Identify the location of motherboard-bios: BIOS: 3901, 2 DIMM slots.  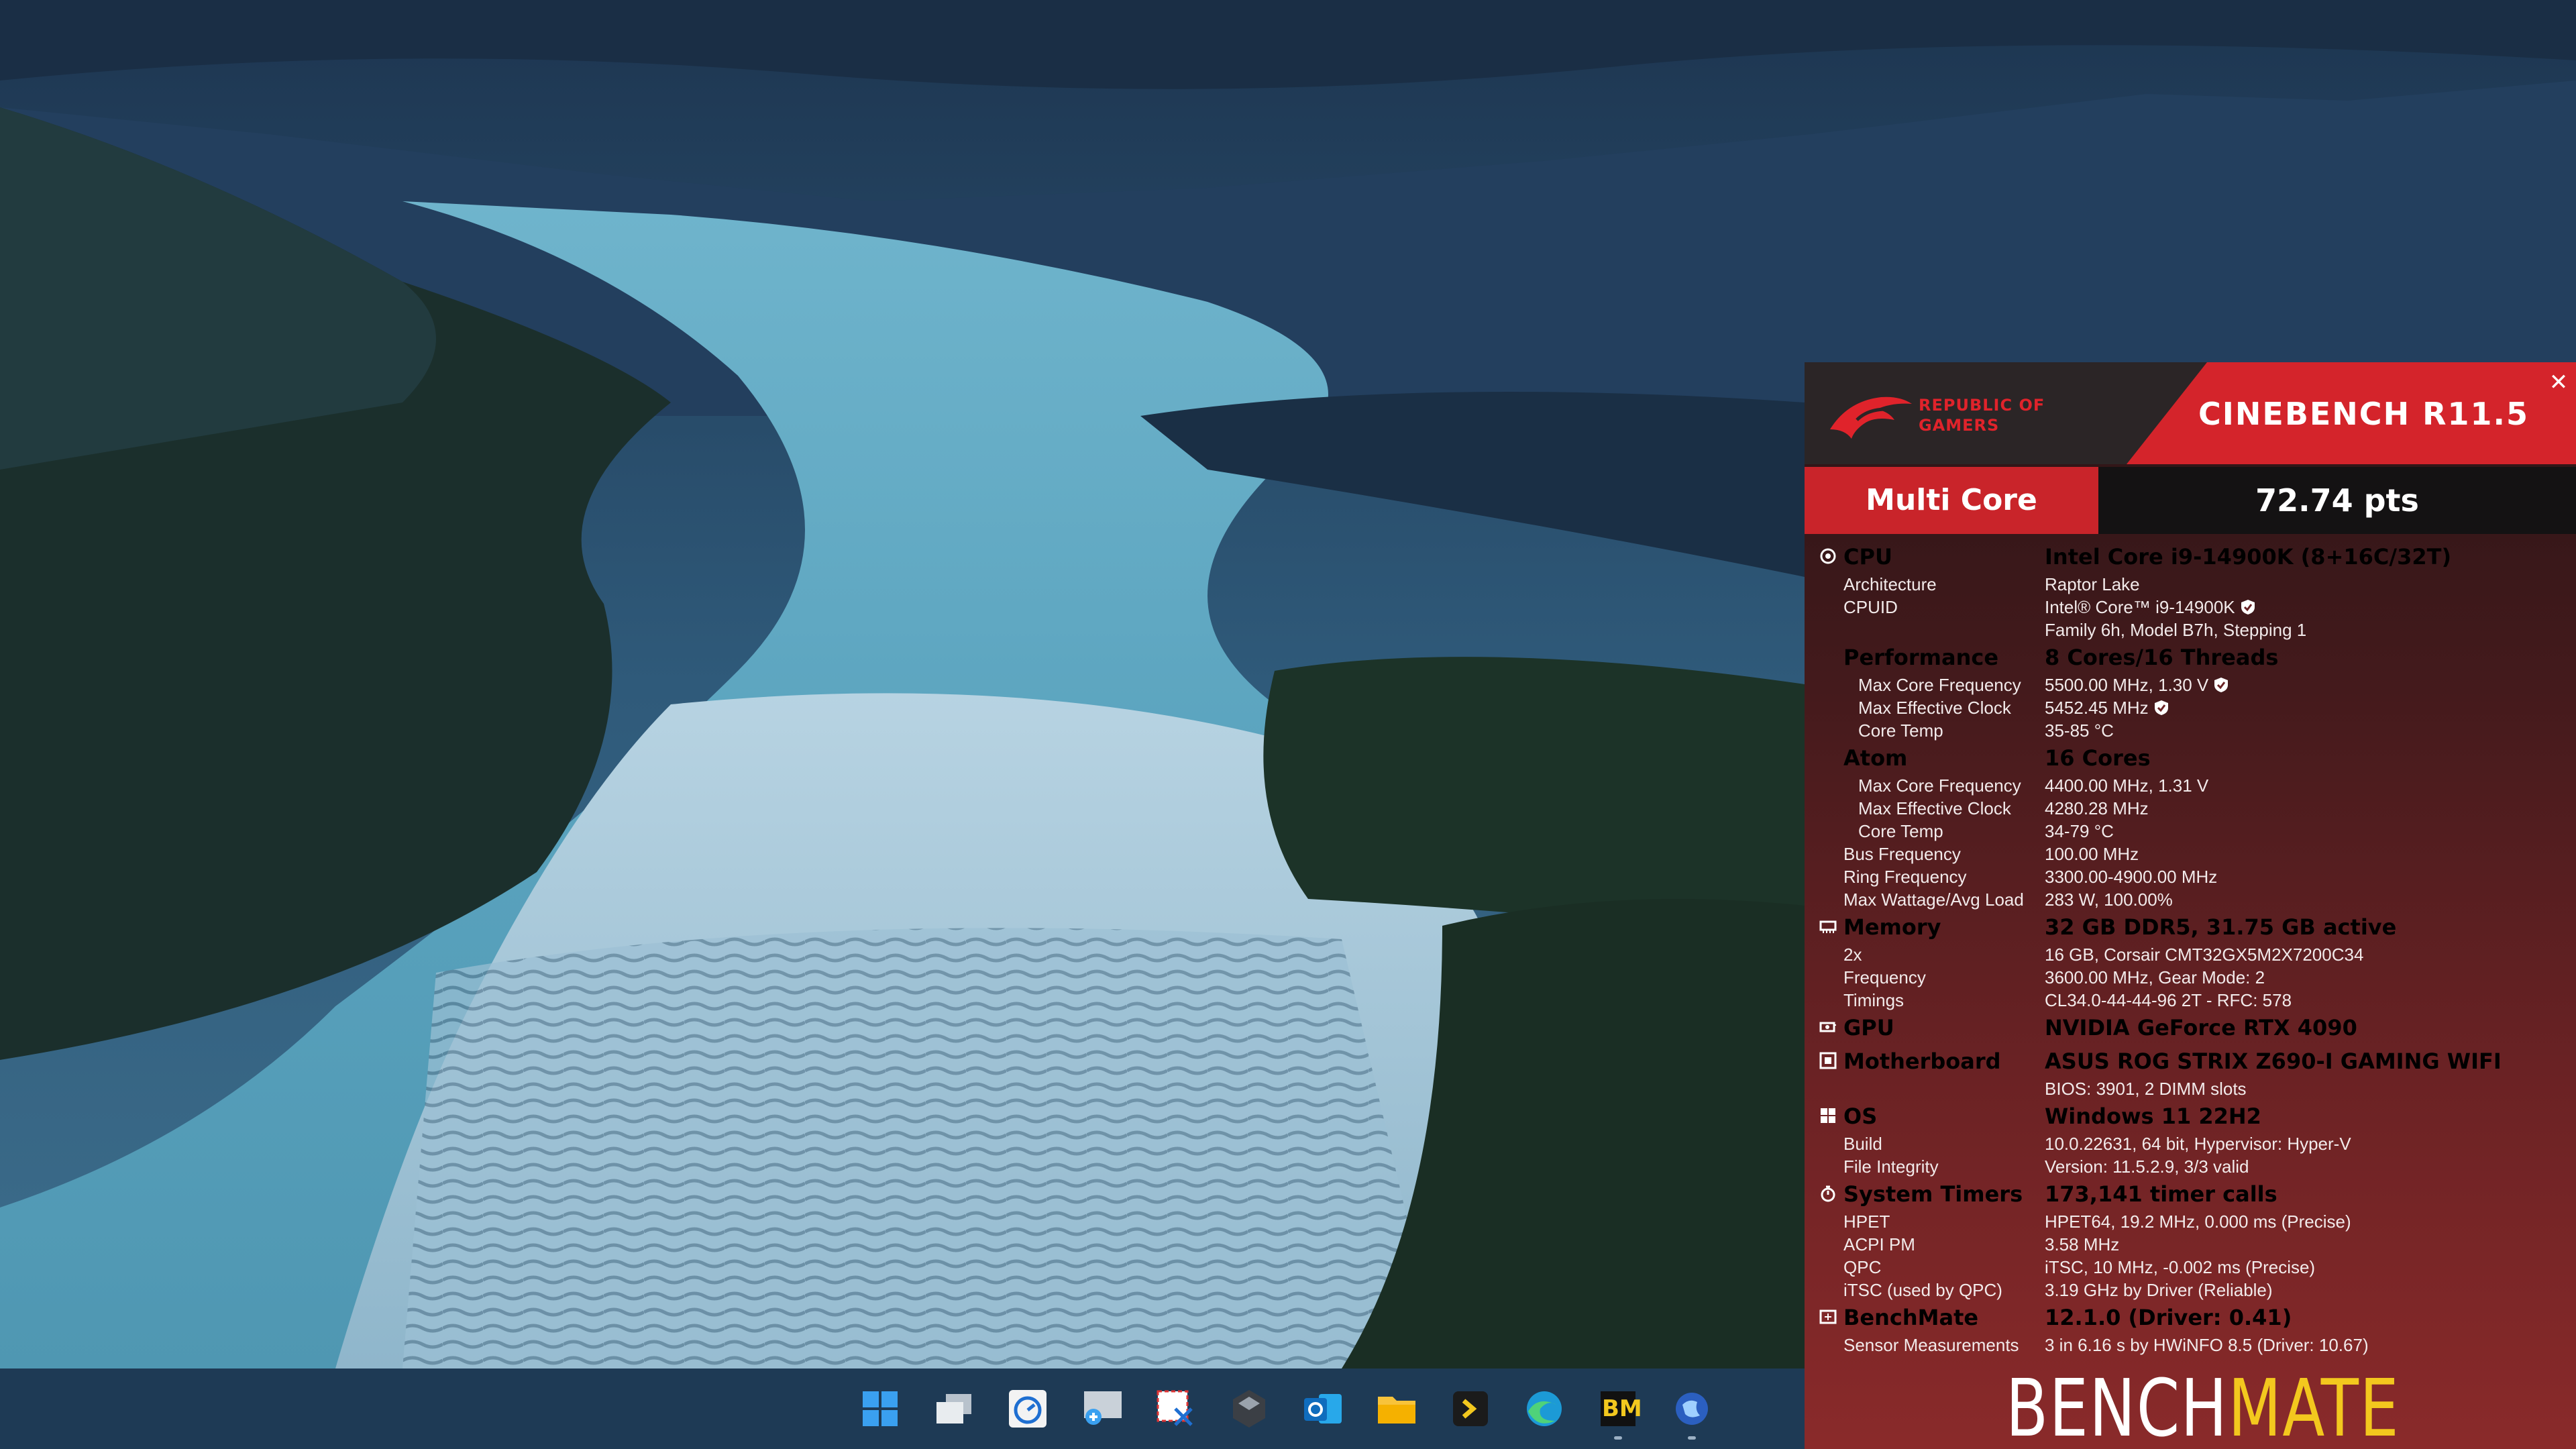
(2146, 1089).